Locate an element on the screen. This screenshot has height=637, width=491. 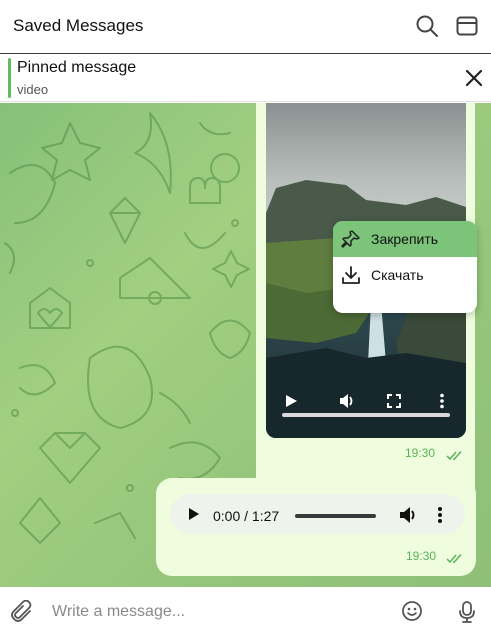
pinned-accent-bar is located at coordinates (9, 78).